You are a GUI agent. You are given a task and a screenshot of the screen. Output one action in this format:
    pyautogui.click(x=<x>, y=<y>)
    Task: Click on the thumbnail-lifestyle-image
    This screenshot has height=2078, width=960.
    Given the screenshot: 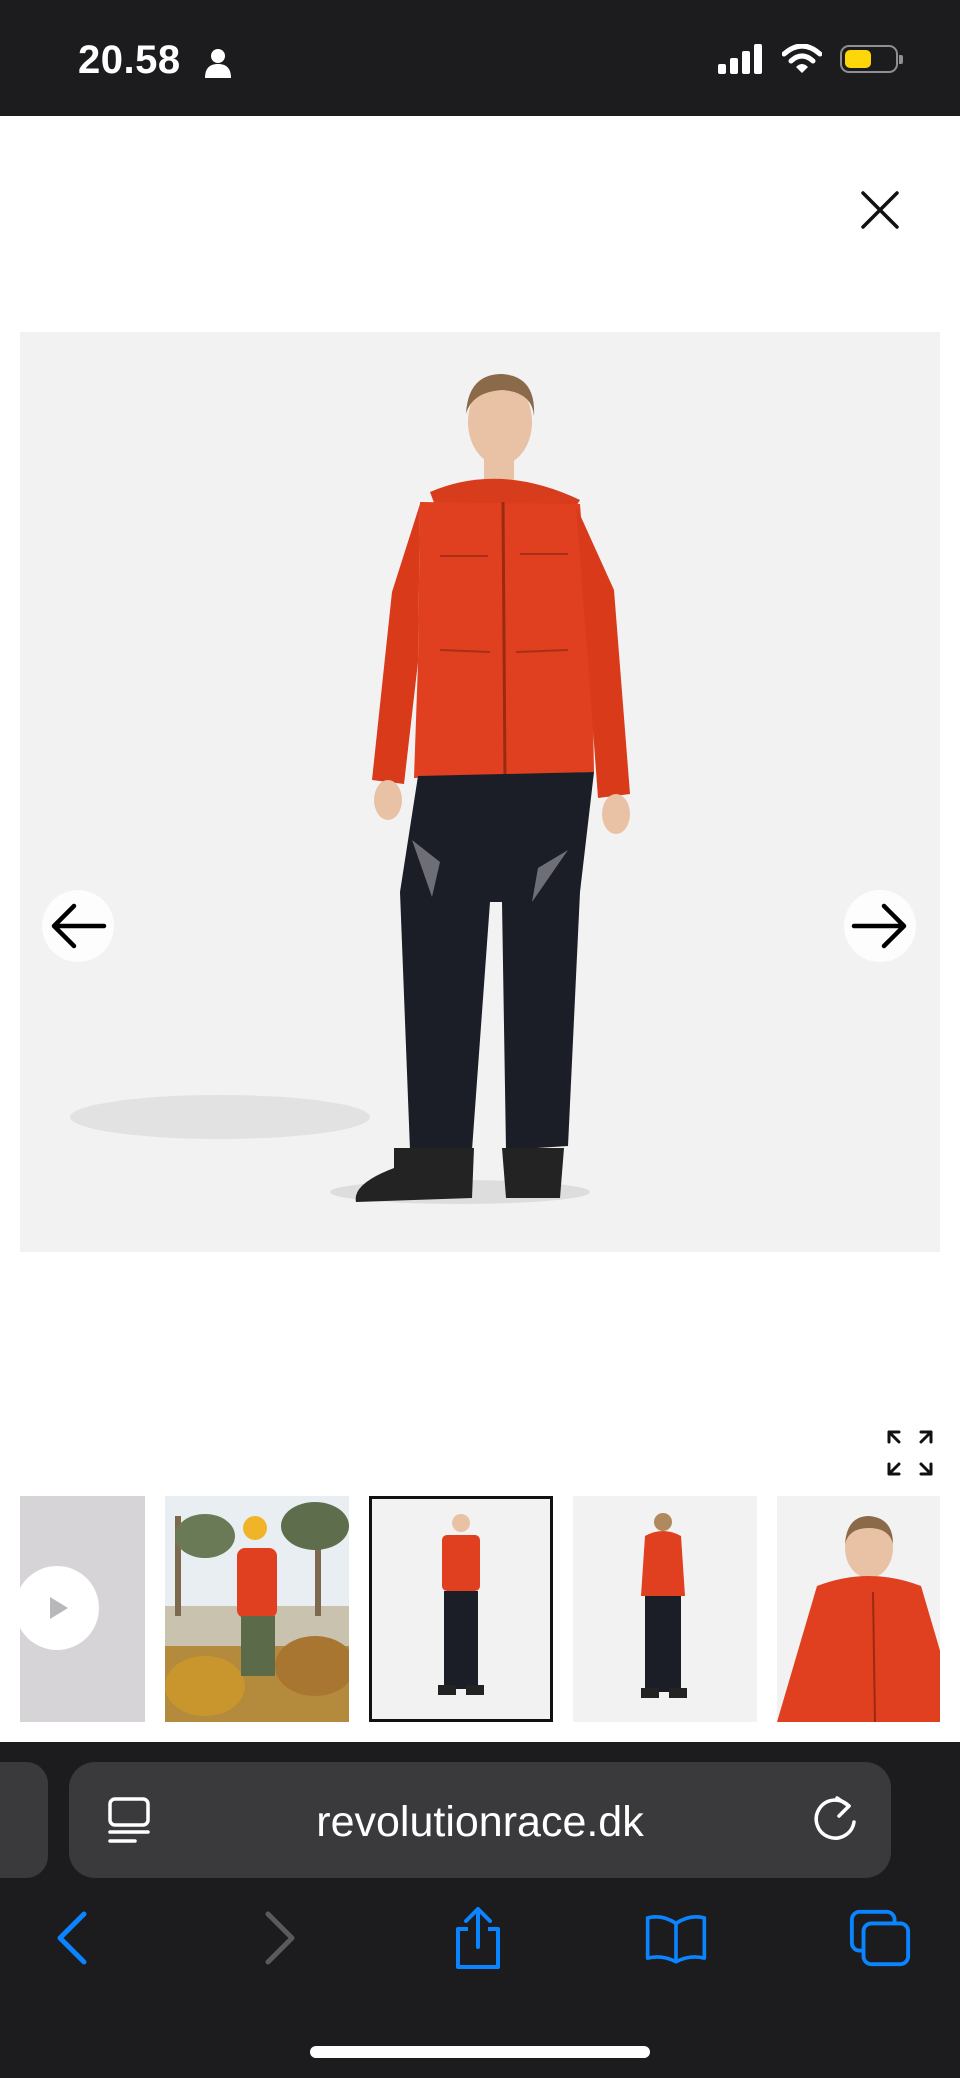 What is the action you would take?
    pyautogui.click(x=257, y=1609)
    